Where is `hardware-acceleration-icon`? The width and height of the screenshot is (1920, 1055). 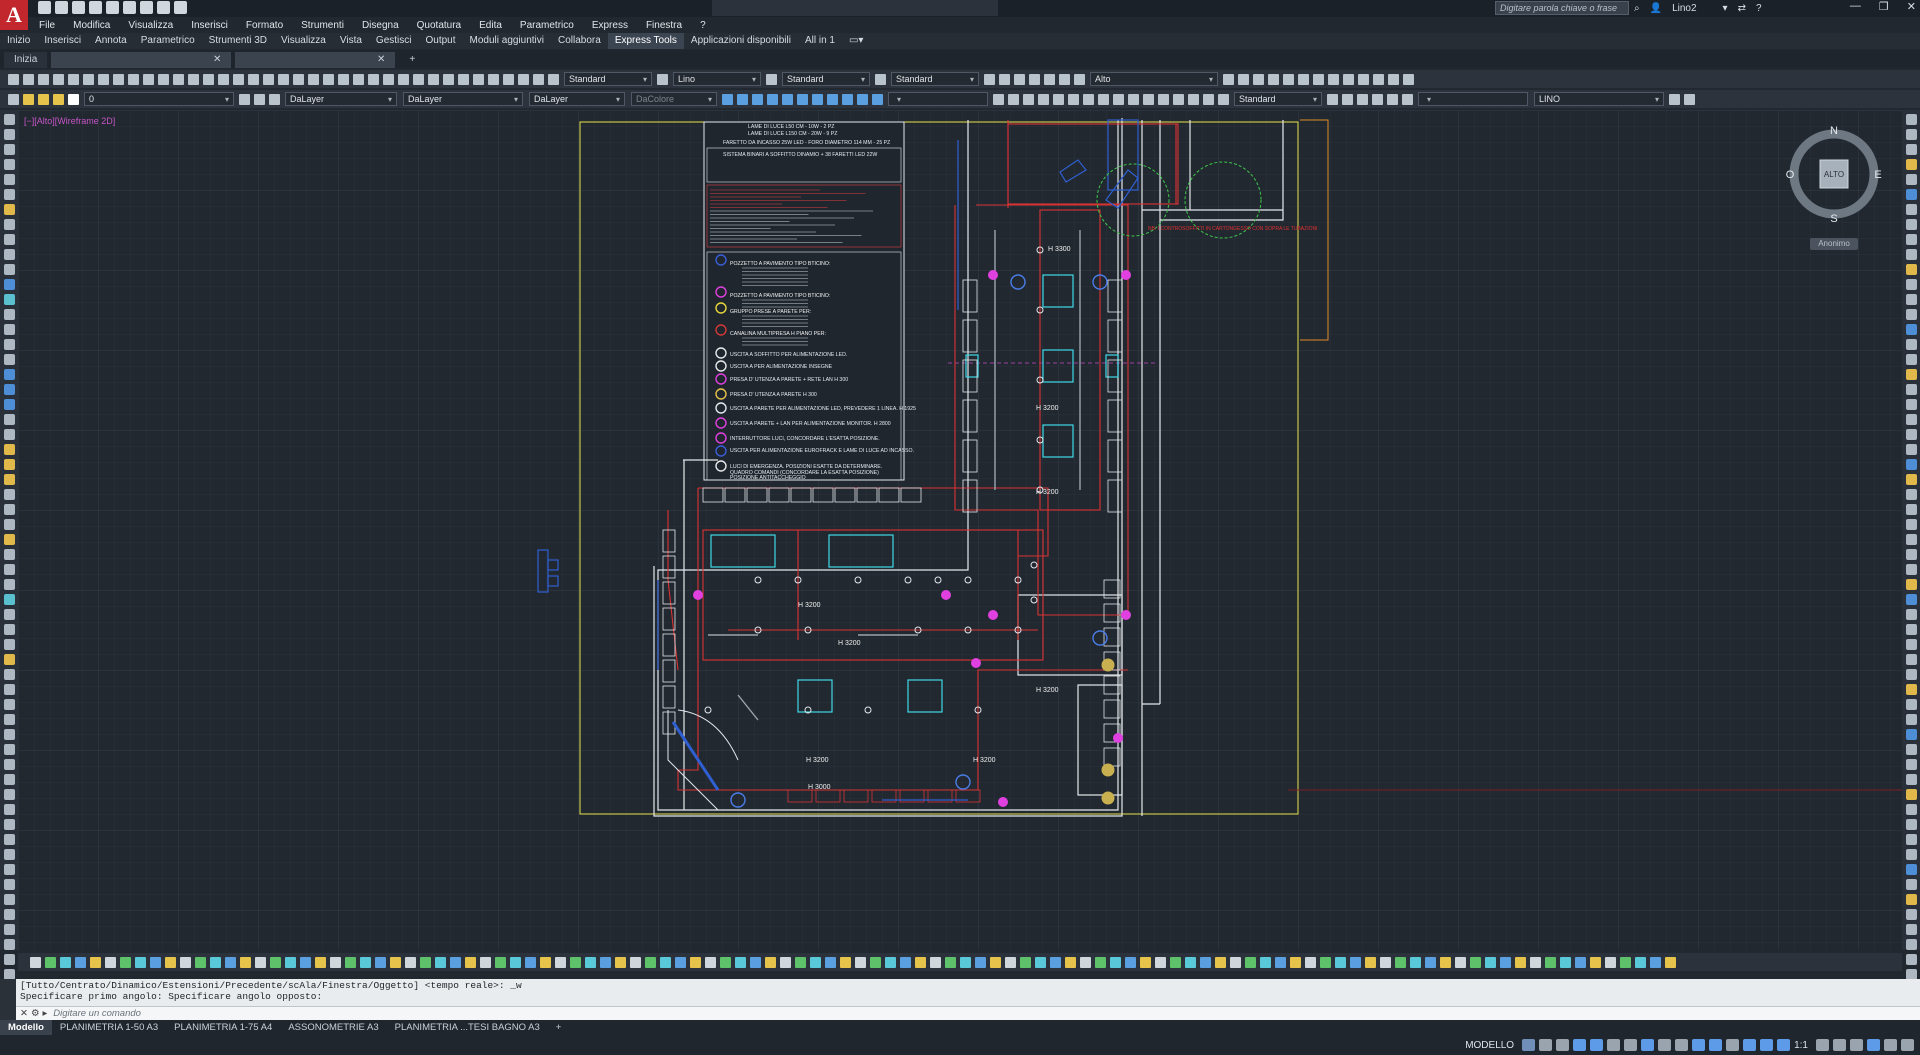 hardware-acceleration-icon is located at coordinates (1873, 1045).